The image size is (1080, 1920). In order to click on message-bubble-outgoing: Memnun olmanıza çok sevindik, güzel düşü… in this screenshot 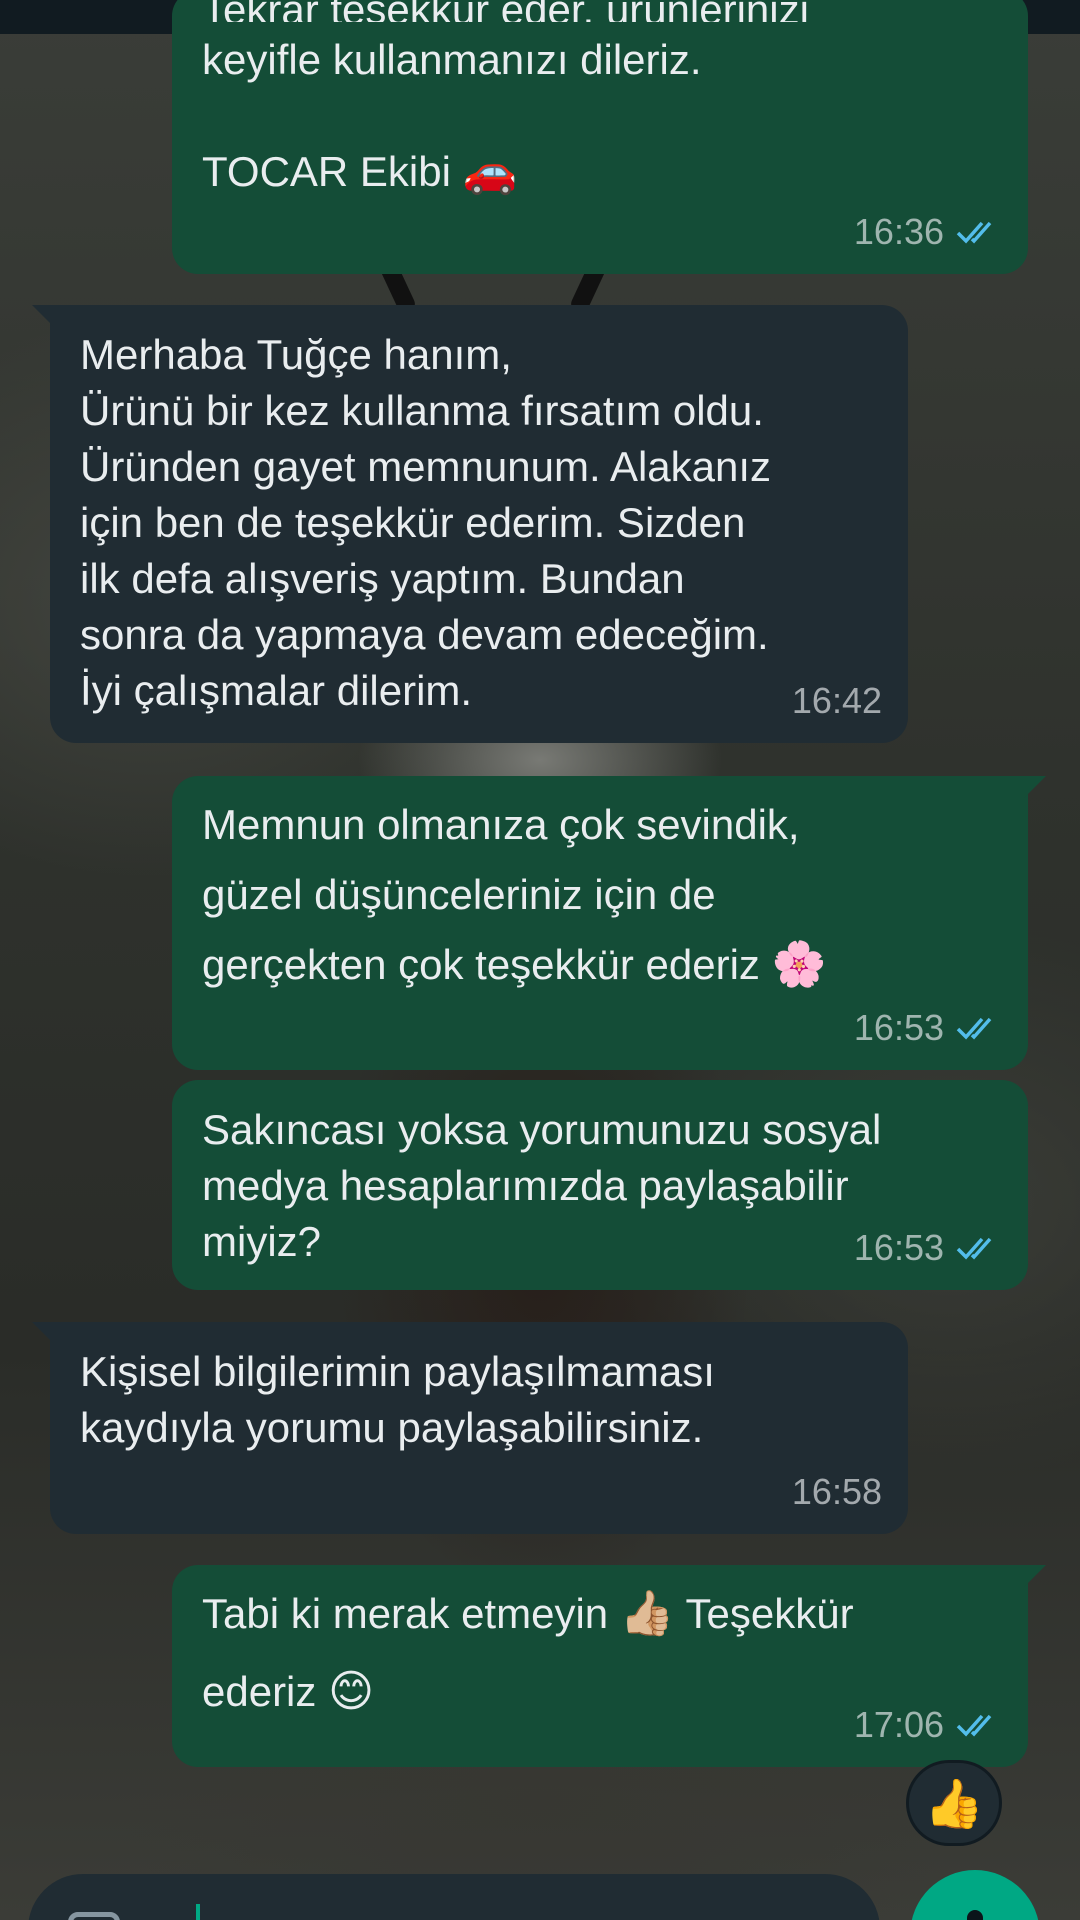, I will do `click(609, 923)`.